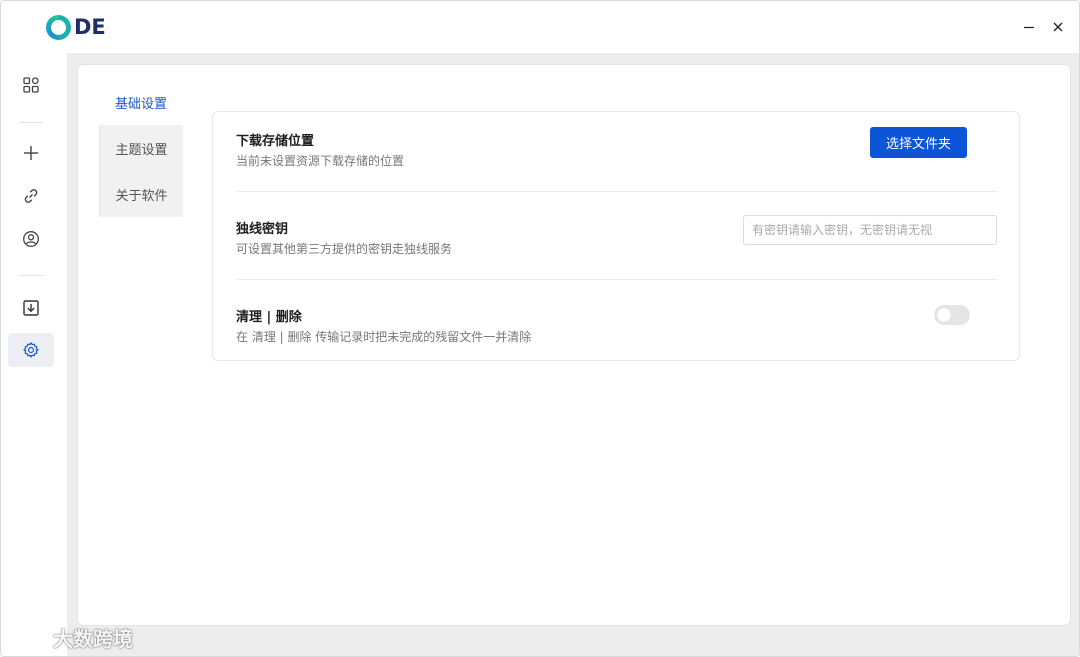 This screenshot has width=1080, height=657. I want to click on tab-theme-settings: 主题设置, so click(141, 148).